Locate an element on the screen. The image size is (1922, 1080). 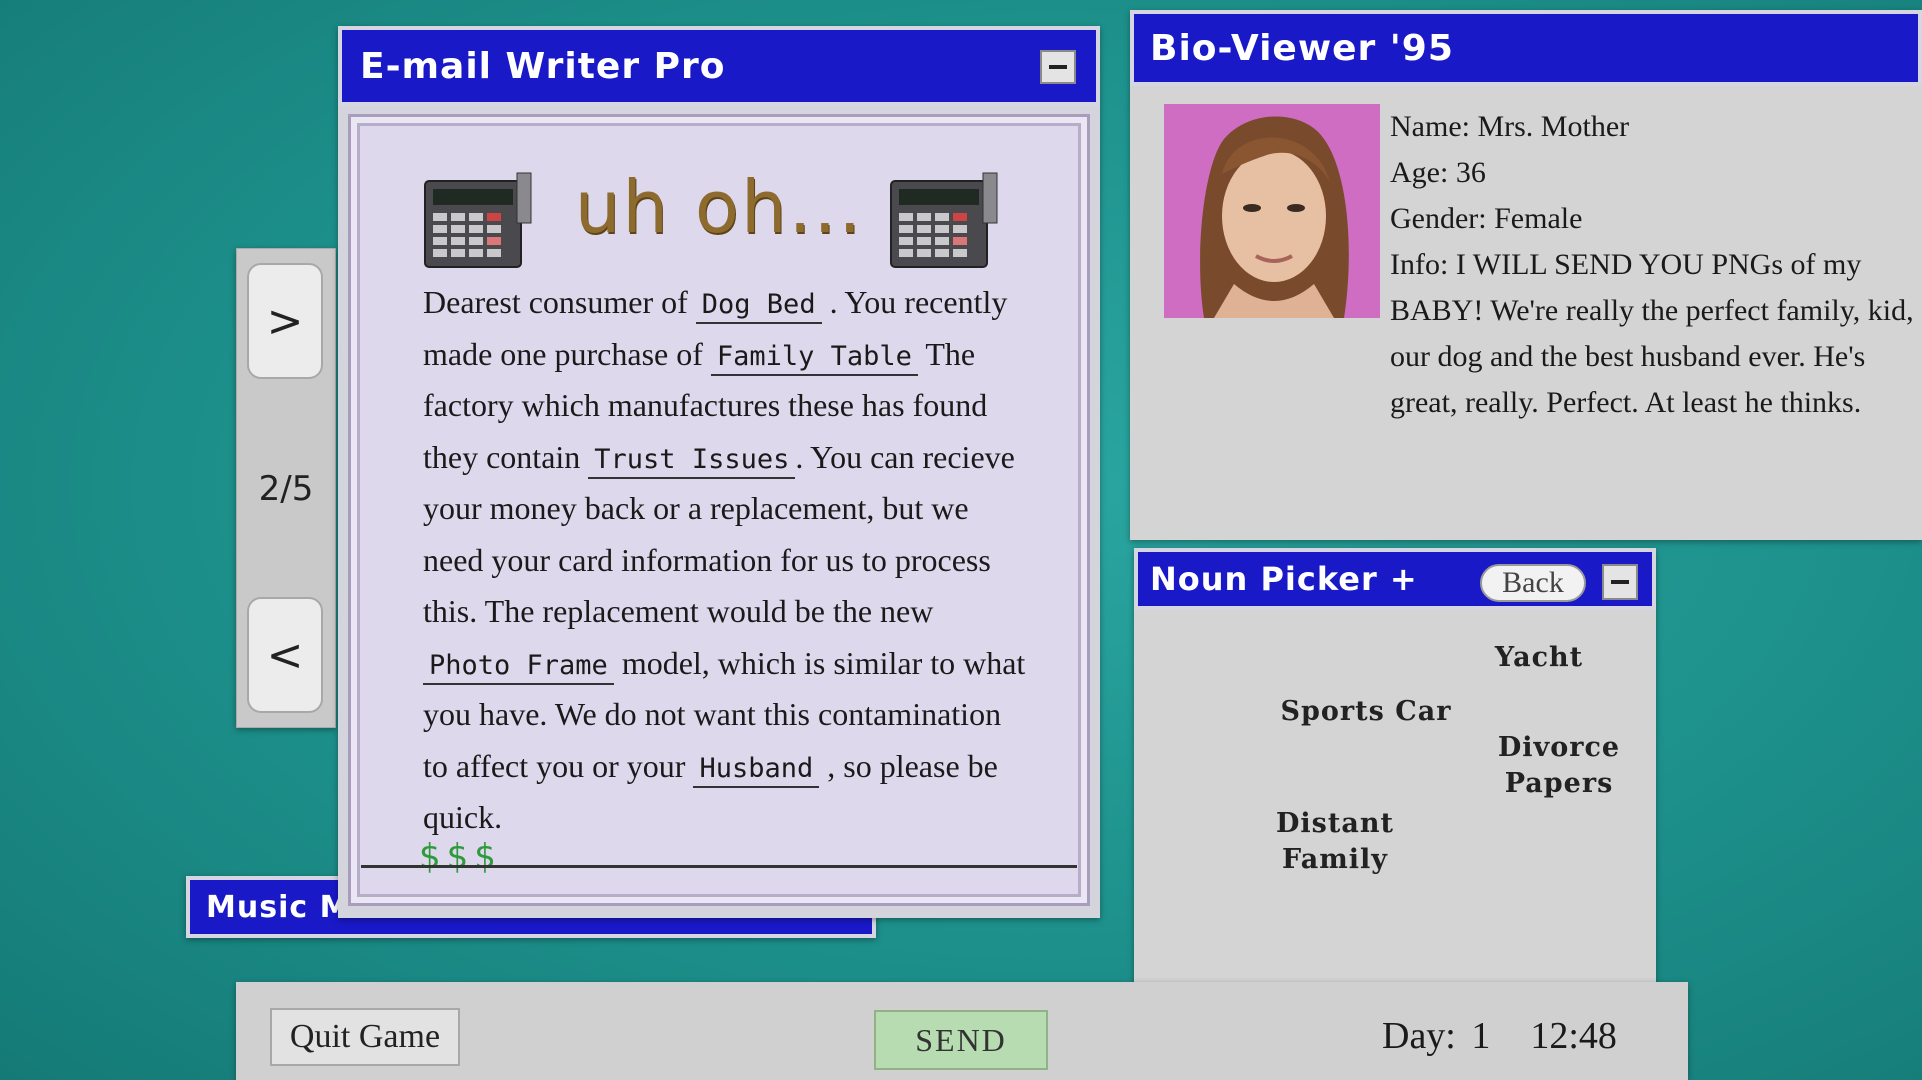
noun-option-yacht: Yacht is located at coordinates (1539, 658).